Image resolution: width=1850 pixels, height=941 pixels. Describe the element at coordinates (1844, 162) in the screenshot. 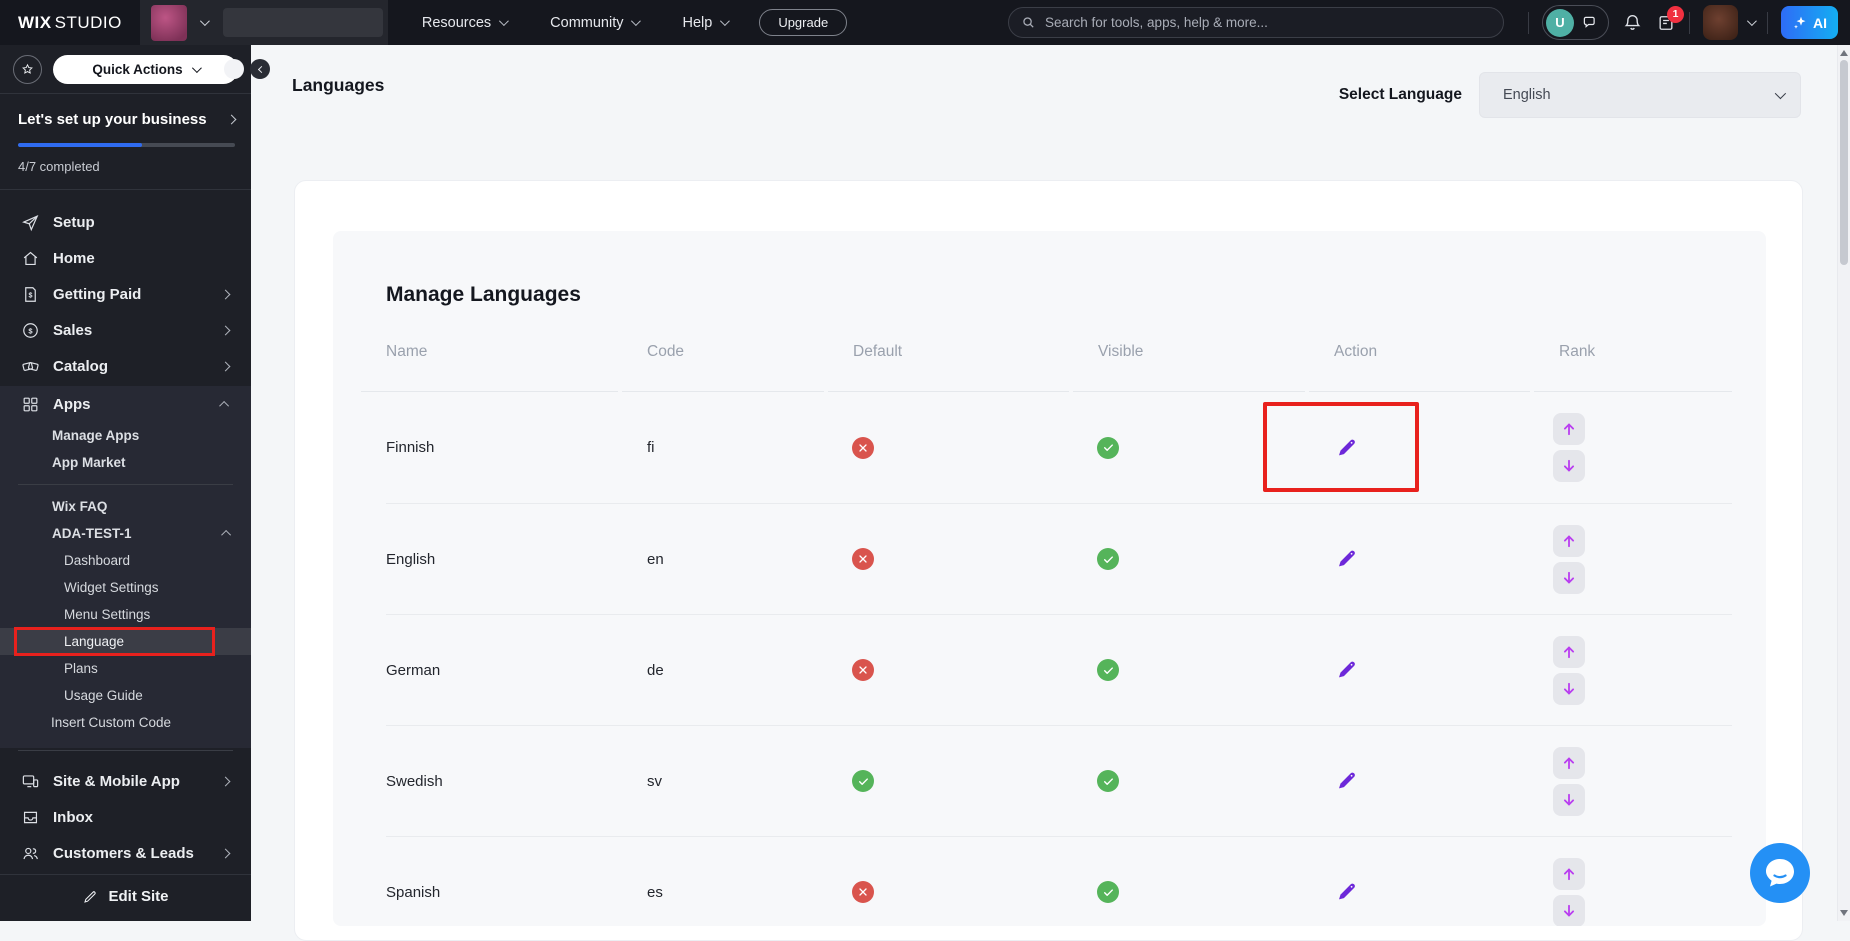

I see `scrollbar-thumb` at that location.